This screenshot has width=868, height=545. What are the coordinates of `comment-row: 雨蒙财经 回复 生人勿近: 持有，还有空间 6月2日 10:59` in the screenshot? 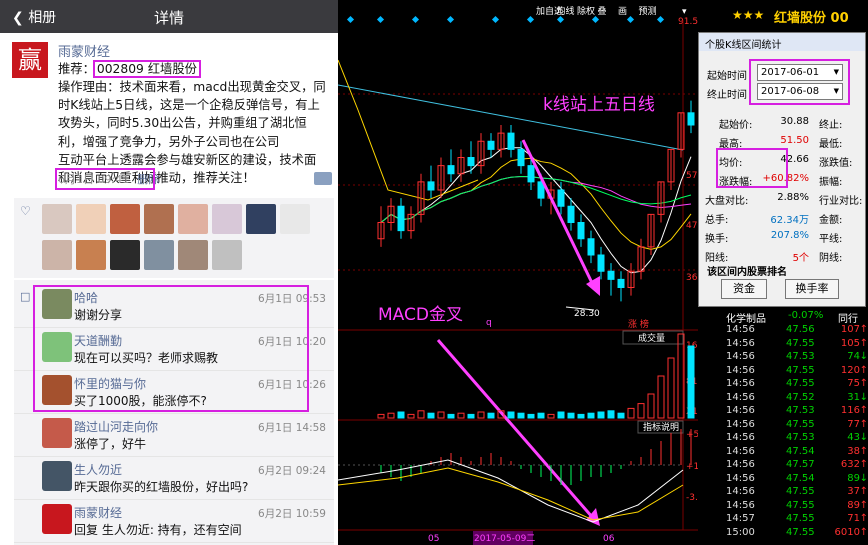 It's located at (174, 520).